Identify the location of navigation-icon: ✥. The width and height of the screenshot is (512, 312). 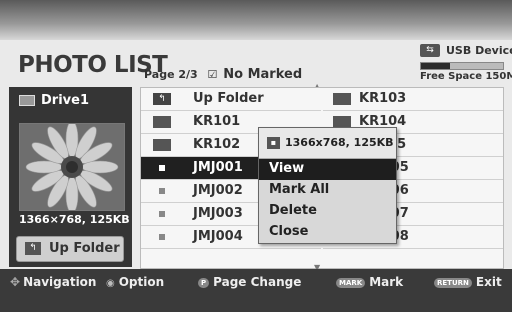
(15, 282).